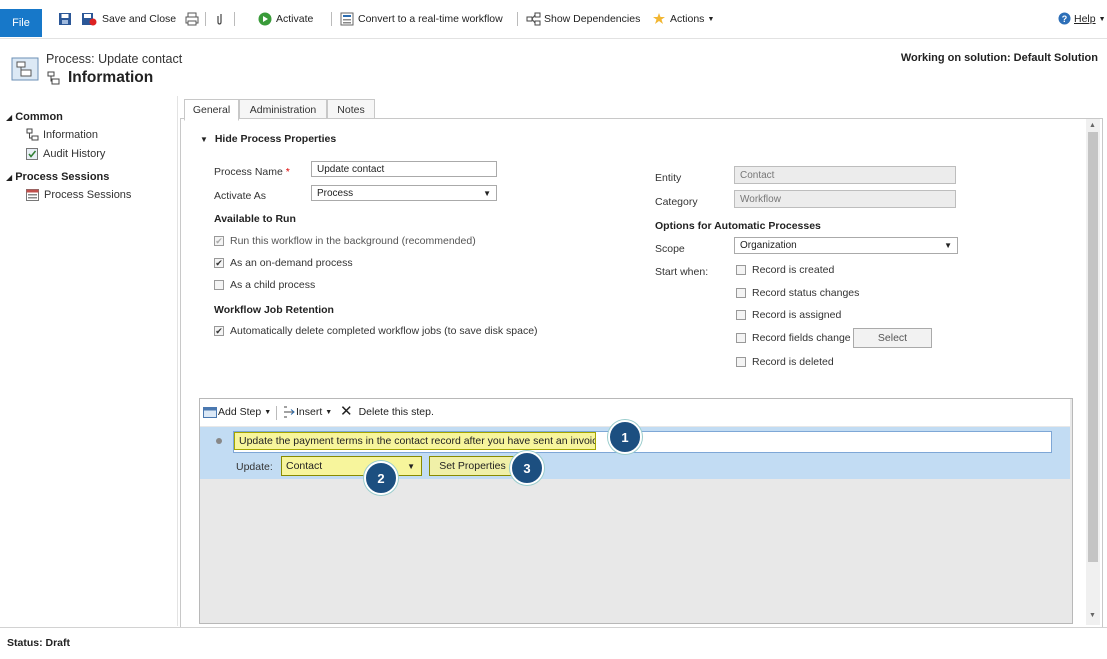 This screenshot has width=1107, height=659. Describe the element at coordinates (347, 19) in the screenshot. I see `workflow-icon` at that location.